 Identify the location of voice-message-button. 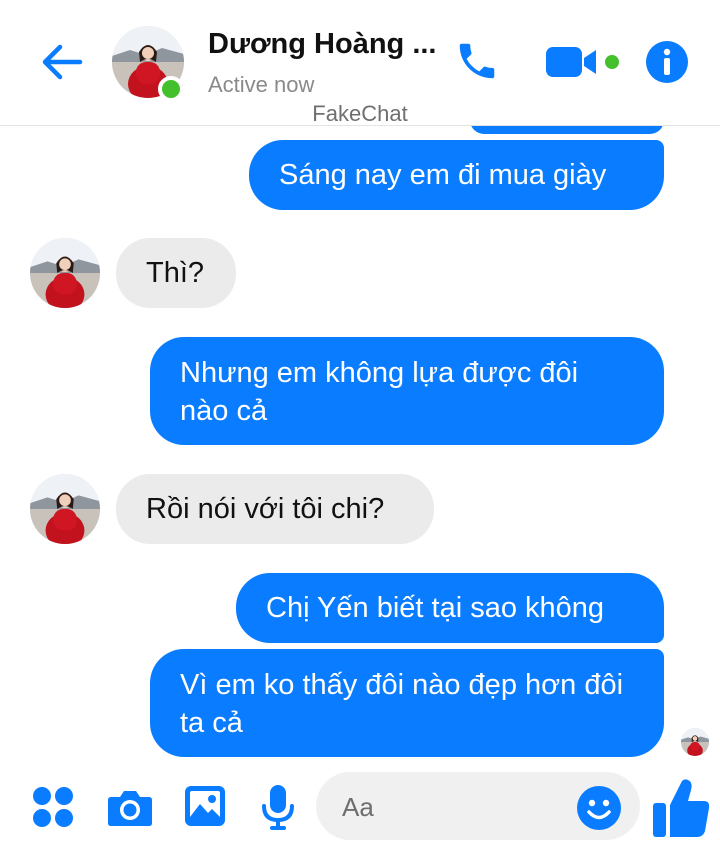
(278, 807).